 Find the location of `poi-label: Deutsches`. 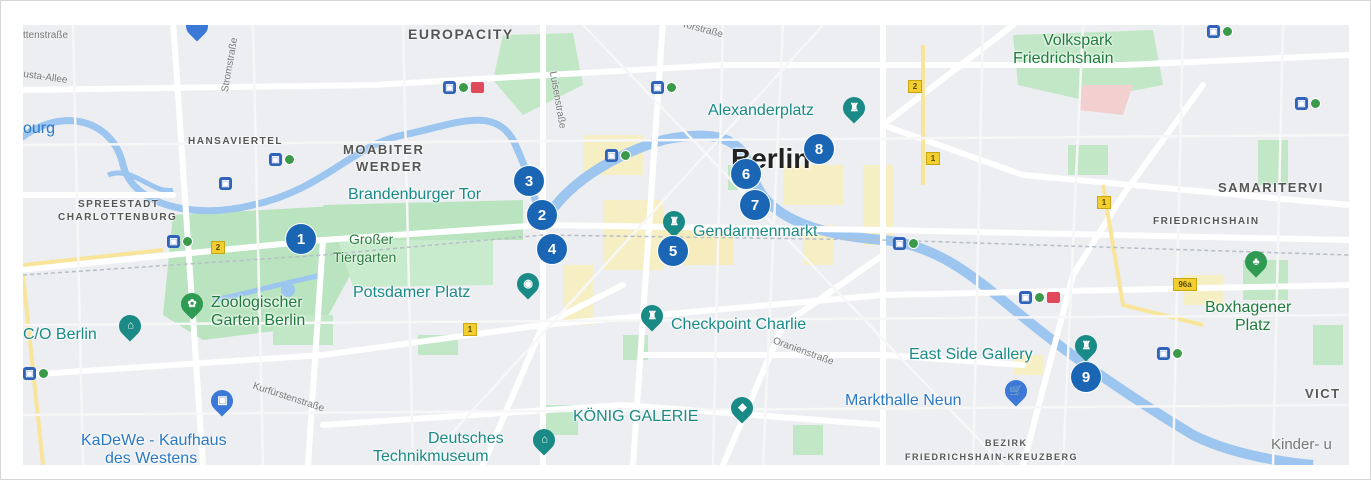

poi-label: Deutsches is located at coordinates (466, 439).